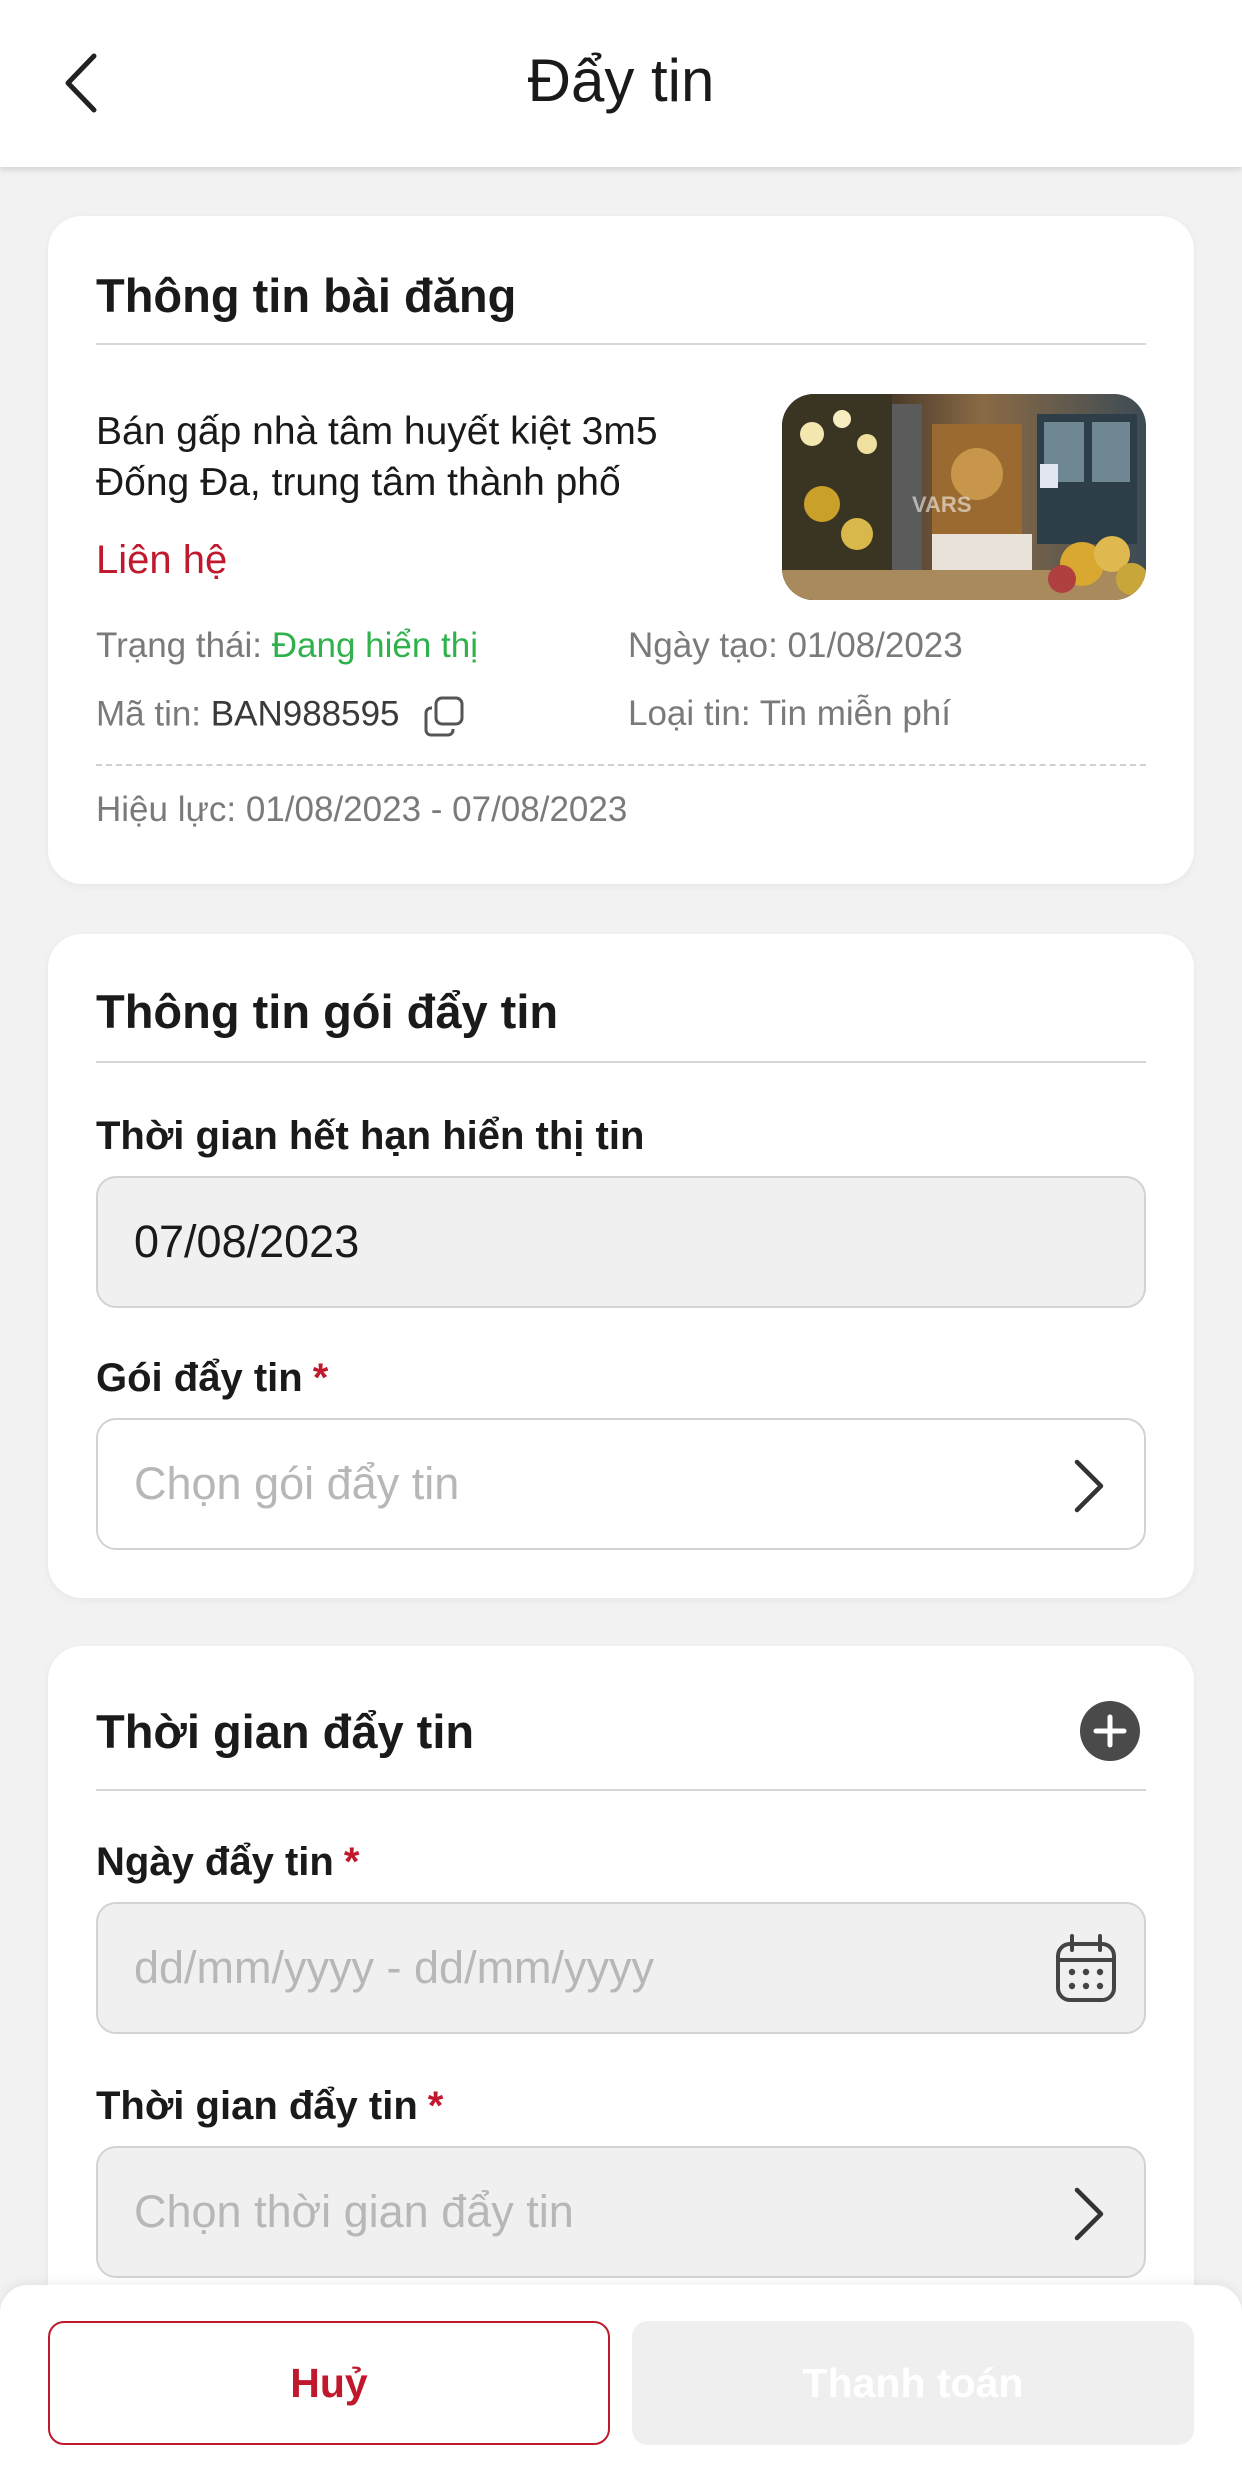  Describe the element at coordinates (913, 2383) in the screenshot. I see `pay-button: Thanh toán` at that location.